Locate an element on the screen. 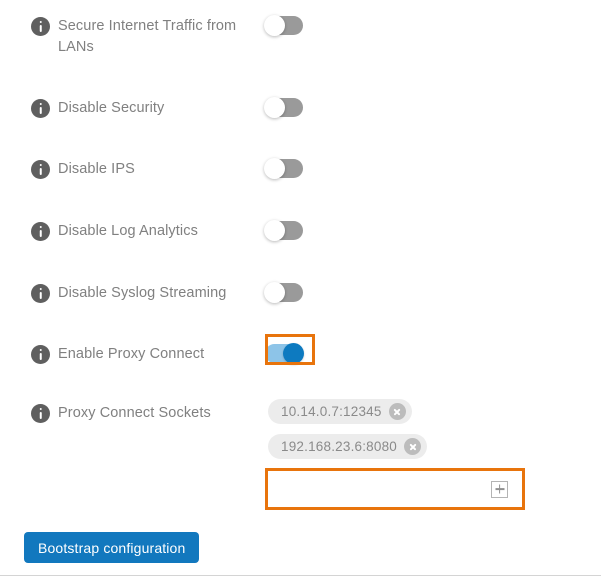 This screenshot has width=601, height=583. setting-label: Disable Syslog Streaming is located at coordinates (142, 293).